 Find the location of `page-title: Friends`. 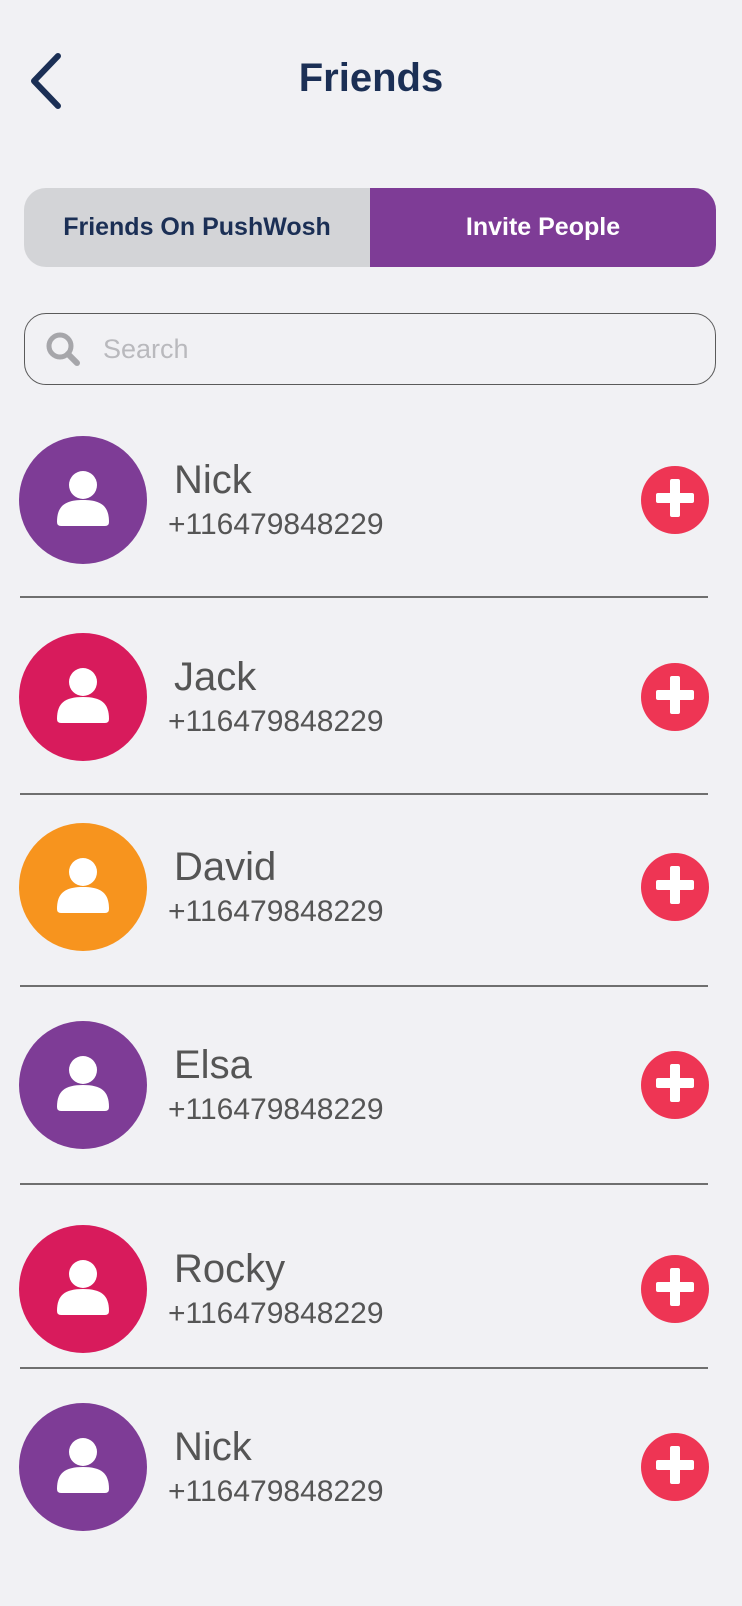

page-title: Friends is located at coordinates (371, 78).